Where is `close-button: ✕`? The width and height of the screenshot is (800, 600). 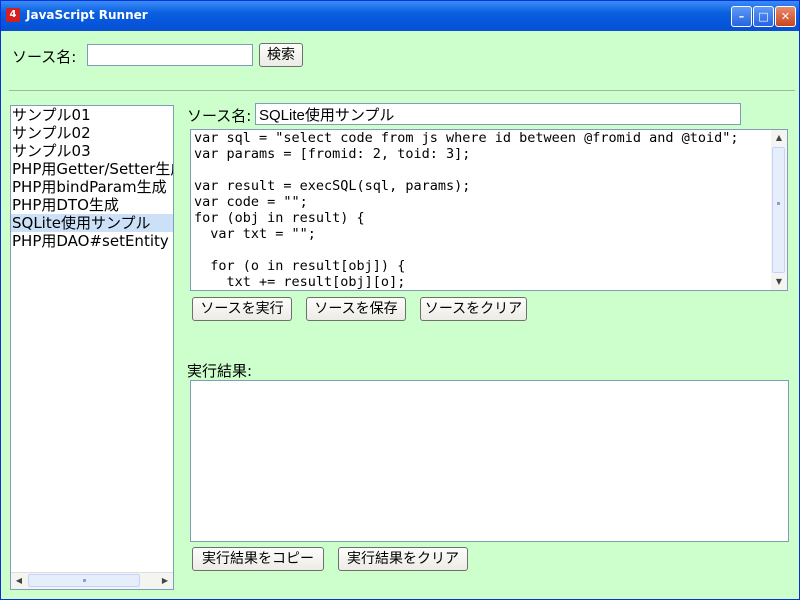
close-button: ✕ is located at coordinates (785, 16).